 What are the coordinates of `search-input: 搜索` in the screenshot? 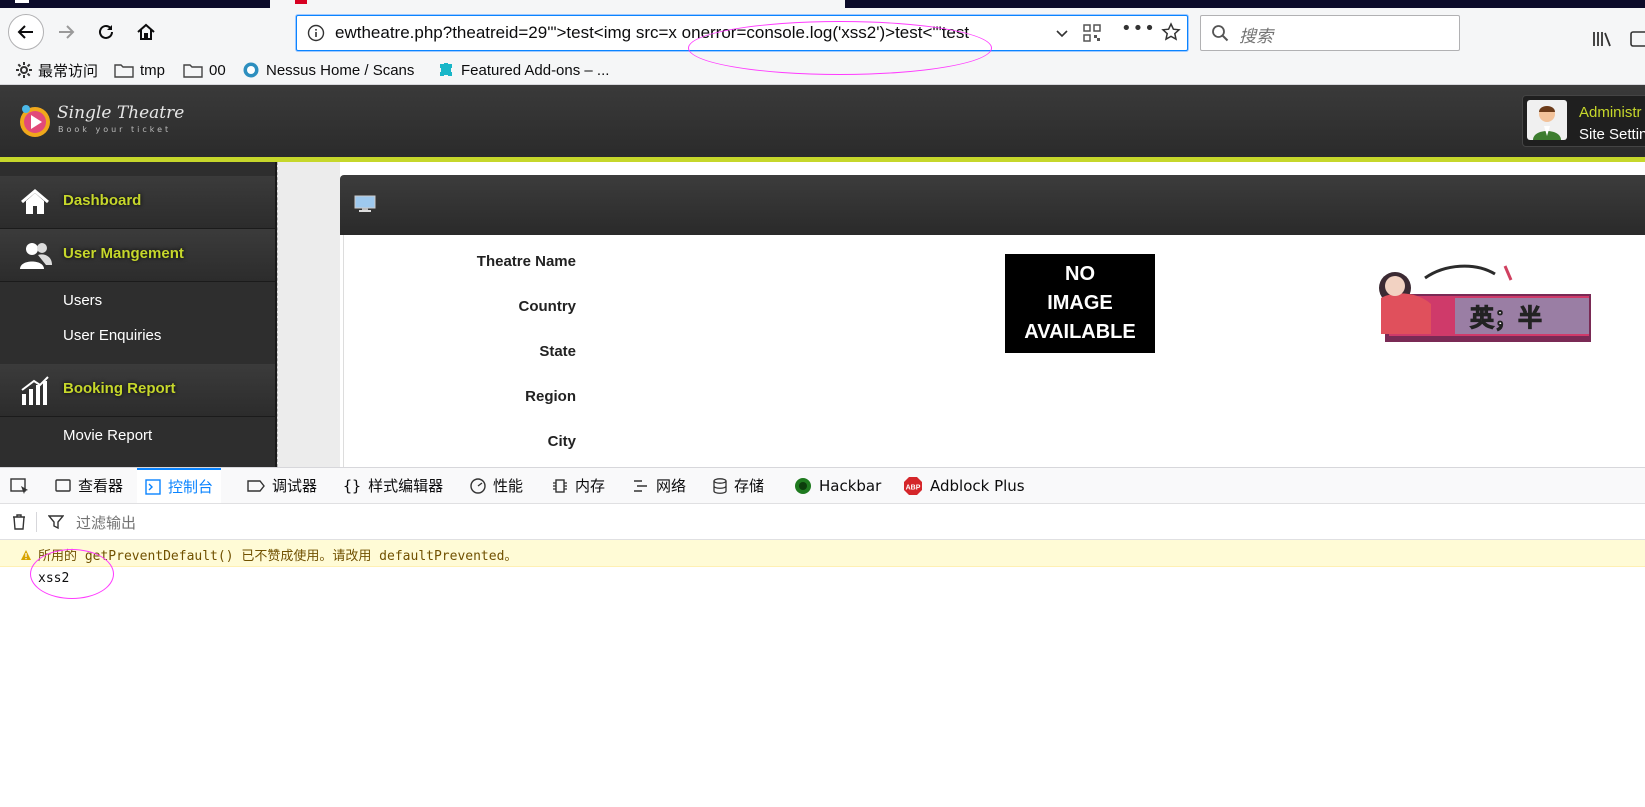 It's located at (1330, 33).